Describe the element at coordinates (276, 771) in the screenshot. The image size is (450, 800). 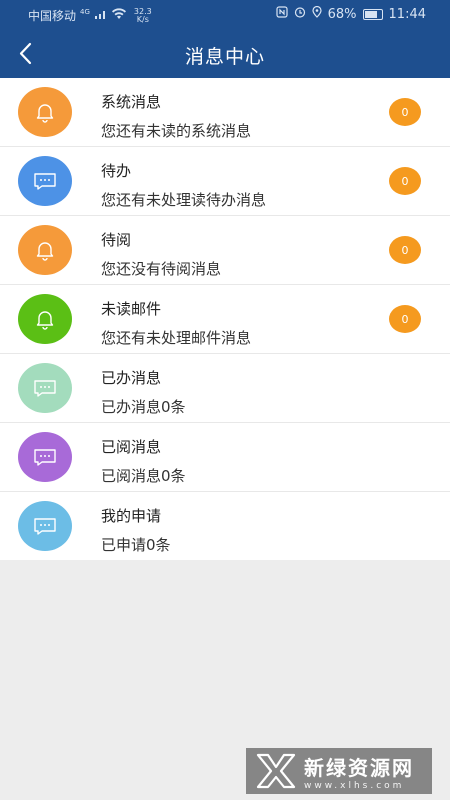
I see `site-logo-icon` at that location.